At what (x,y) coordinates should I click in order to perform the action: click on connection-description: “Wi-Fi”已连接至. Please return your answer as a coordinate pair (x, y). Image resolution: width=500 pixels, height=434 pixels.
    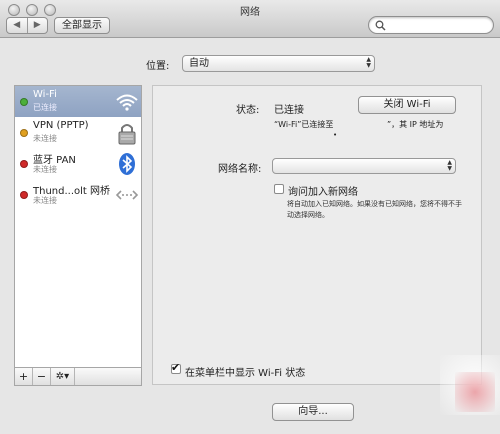
    Looking at the image, I should click on (304, 124).